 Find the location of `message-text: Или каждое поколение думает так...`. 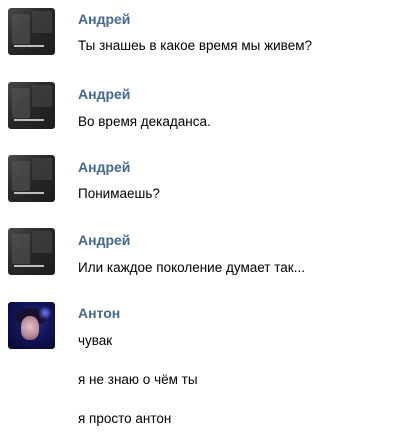

message-text: Или каждое поколение думает так... is located at coordinates (191, 267).